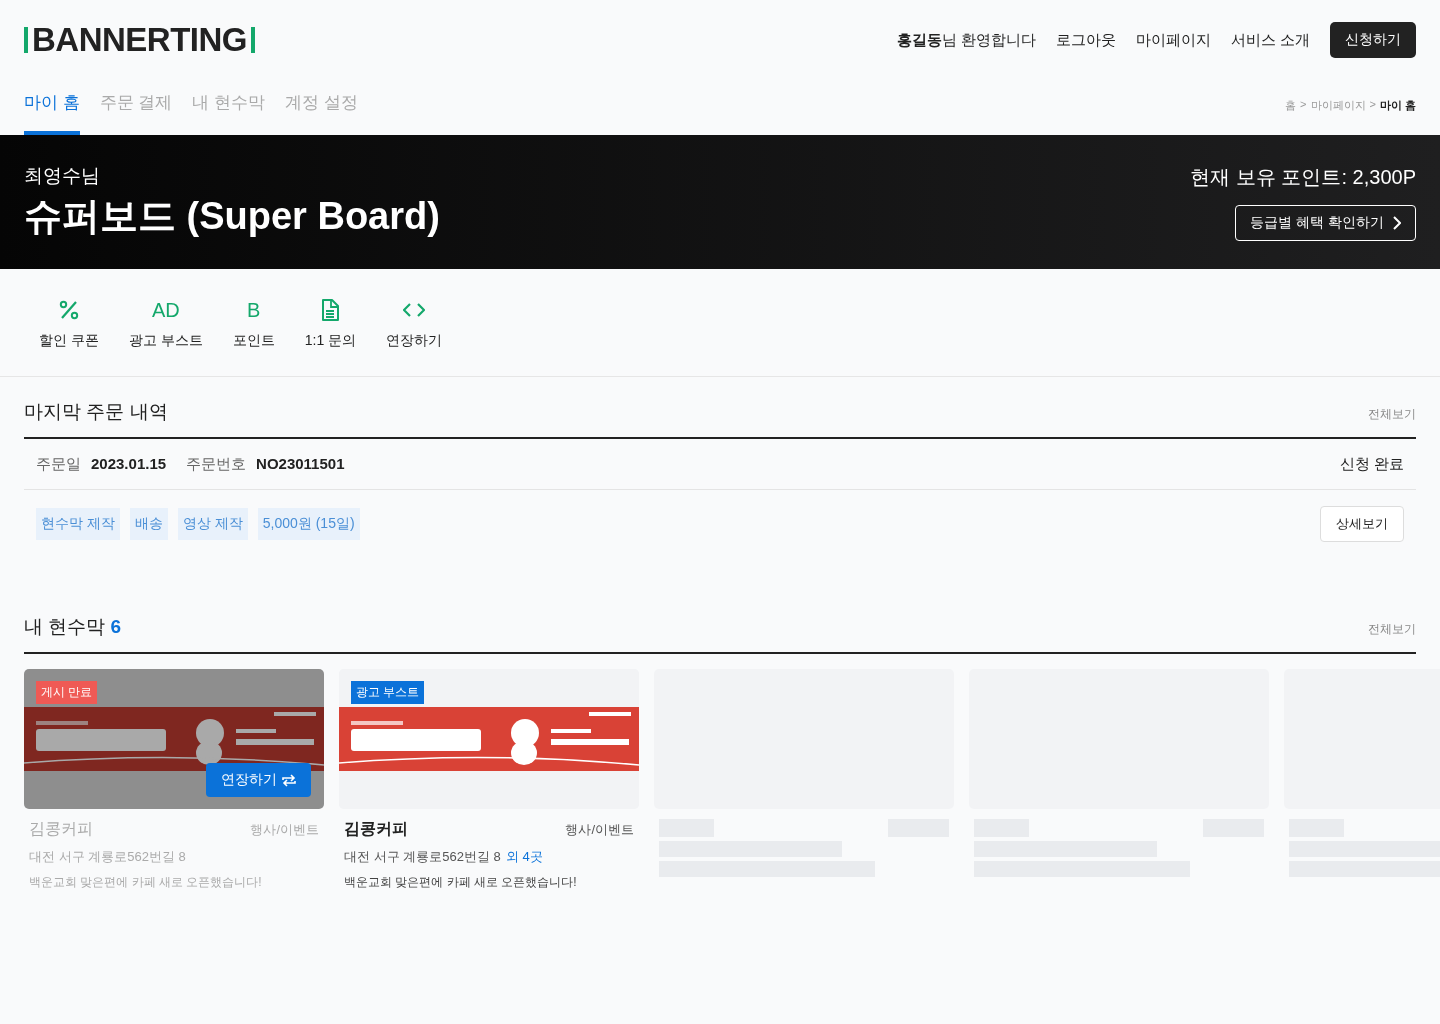 Image resolution: width=1440 pixels, height=1024 pixels. What do you see at coordinates (1173, 40) in the screenshot?
I see `nav-link: 마이페이지` at bounding box center [1173, 40].